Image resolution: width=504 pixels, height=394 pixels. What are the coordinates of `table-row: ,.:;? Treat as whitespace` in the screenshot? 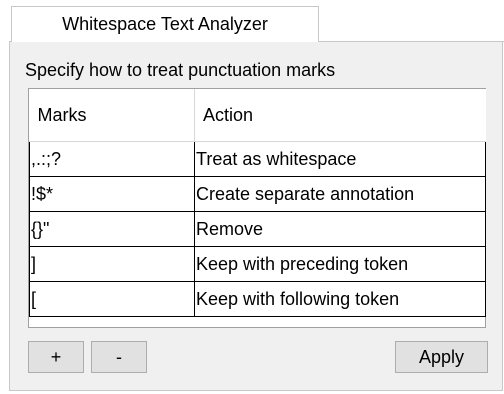 It's located at (257, 159).